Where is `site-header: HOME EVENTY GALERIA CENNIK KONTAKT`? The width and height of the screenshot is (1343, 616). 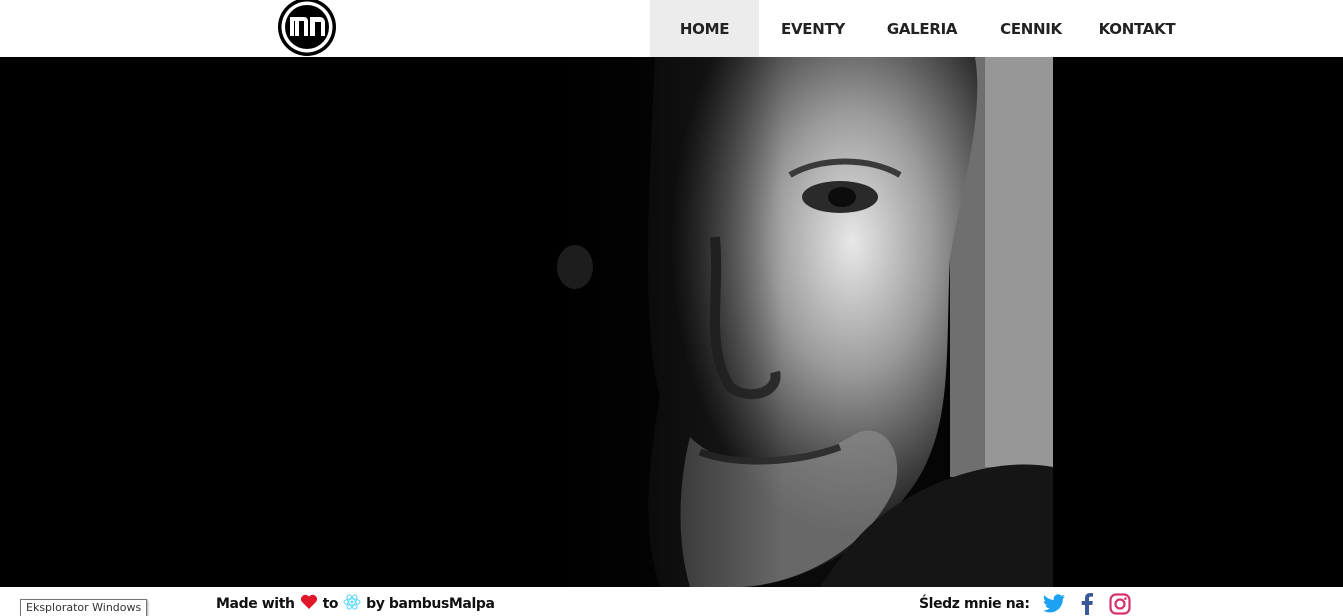
site-header: HOME EVENTY GALERIA CENNIK KONTAKT is located at coordinates (671, 28).